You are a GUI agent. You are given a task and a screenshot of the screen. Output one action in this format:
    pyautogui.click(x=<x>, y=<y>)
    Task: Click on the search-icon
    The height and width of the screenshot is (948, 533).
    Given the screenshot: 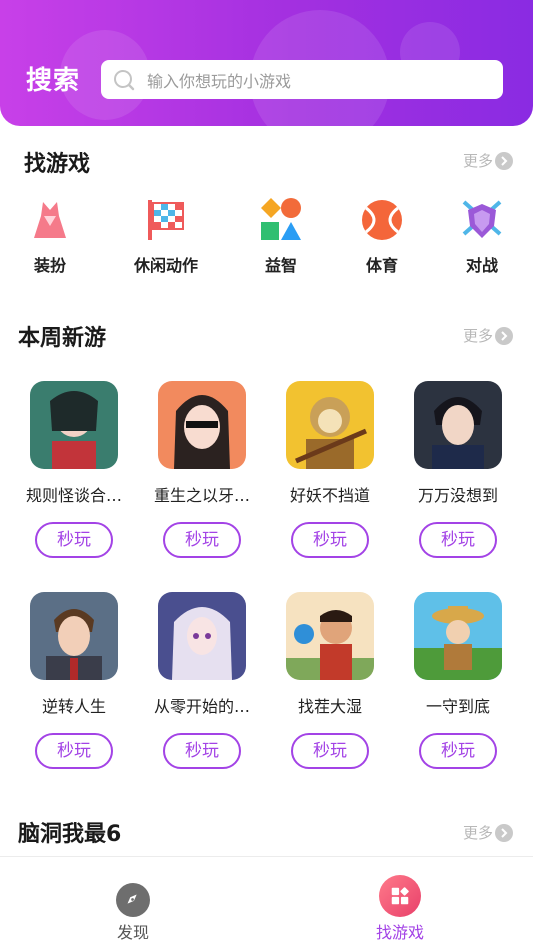 What is the action you would take?
    pyautogui.click(x=124, y=80)
    